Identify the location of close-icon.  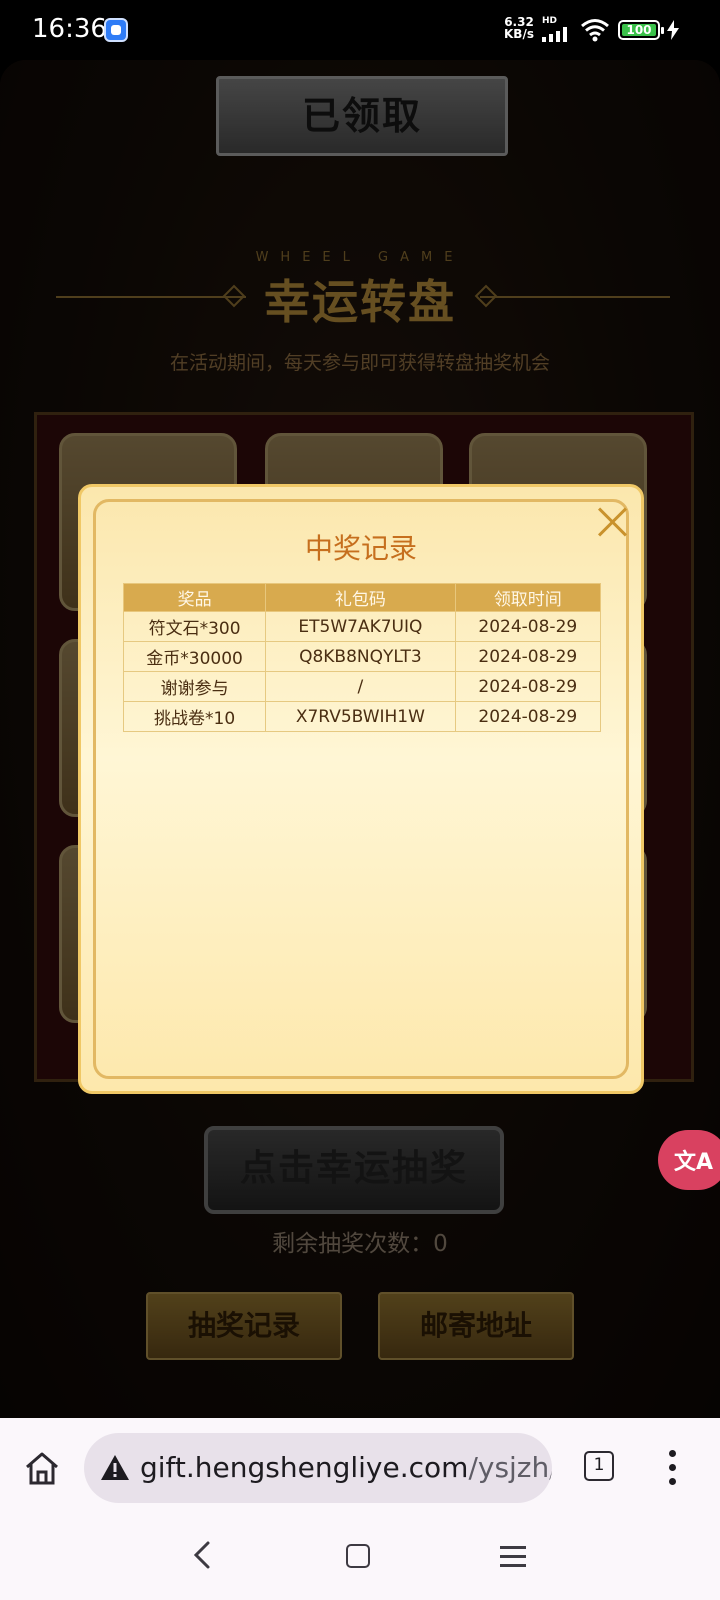
(612, 522).